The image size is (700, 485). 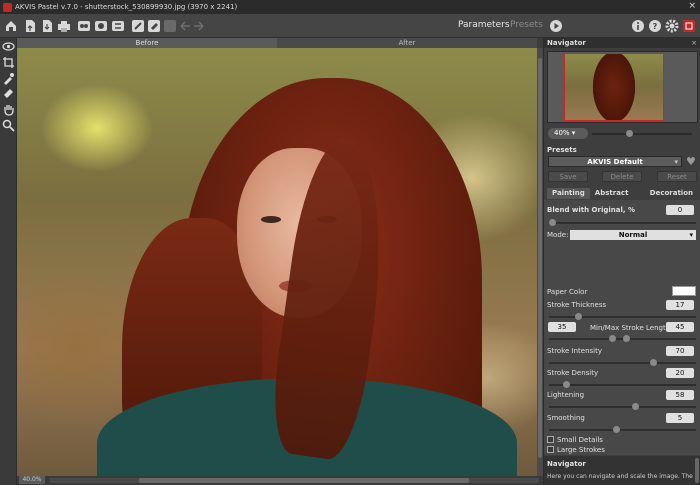 I want to click on settings-tabs: Painting Abstract Art Decoration, so click(x=622, y=198).